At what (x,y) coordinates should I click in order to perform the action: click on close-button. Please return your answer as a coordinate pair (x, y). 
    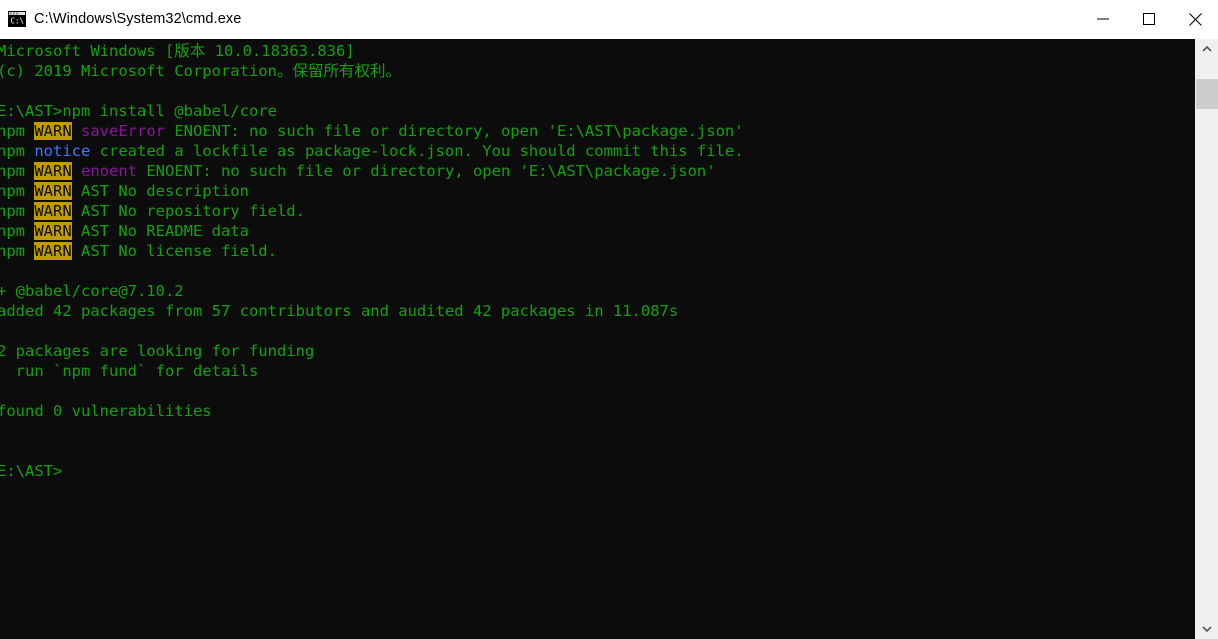
    Looking at the image, I should click on (1195, 19).